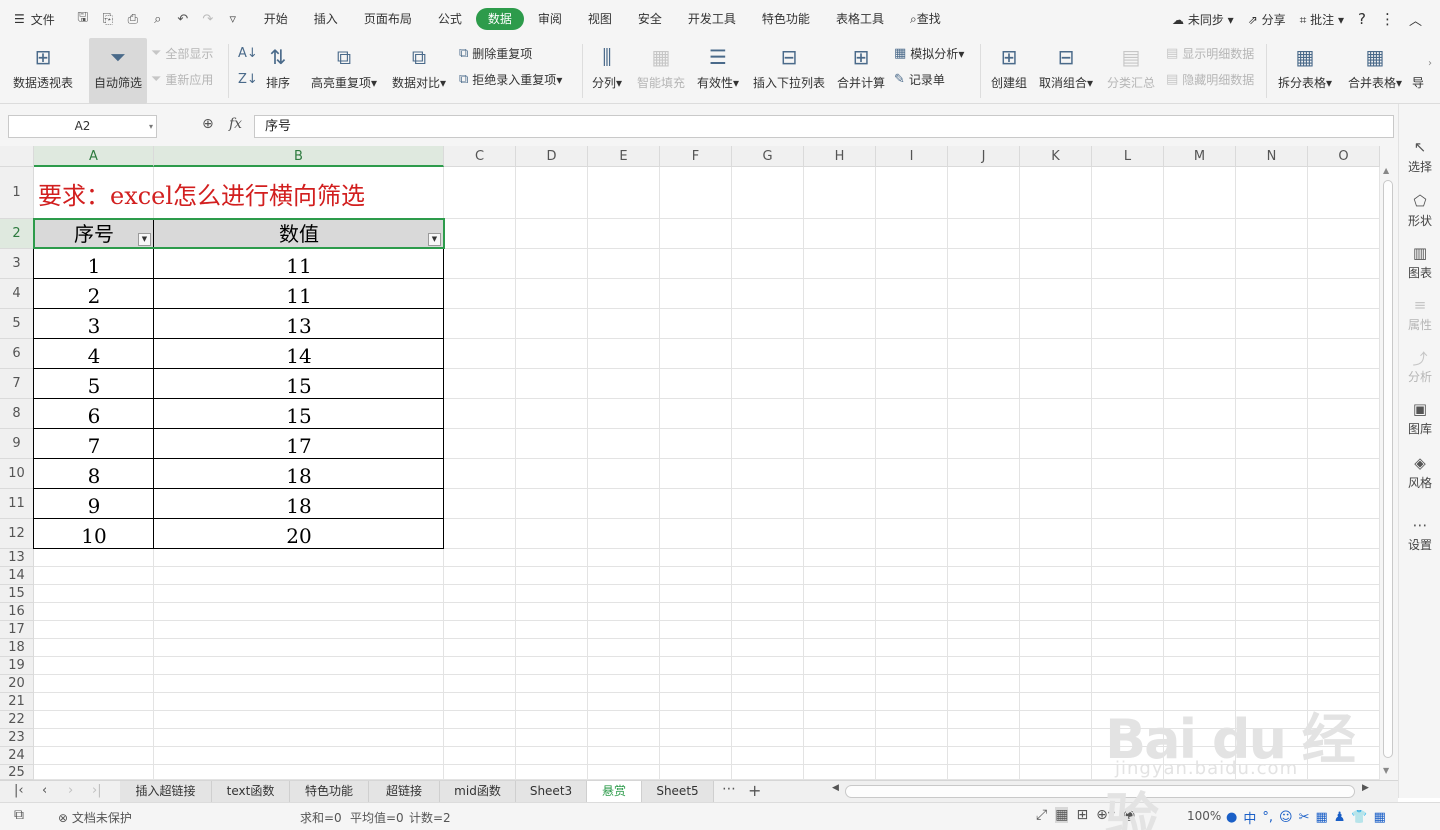  Describe the element at coordinates (614, 791) in the screenshot. I see `sheet-tab-6: 悬赏` at that location.